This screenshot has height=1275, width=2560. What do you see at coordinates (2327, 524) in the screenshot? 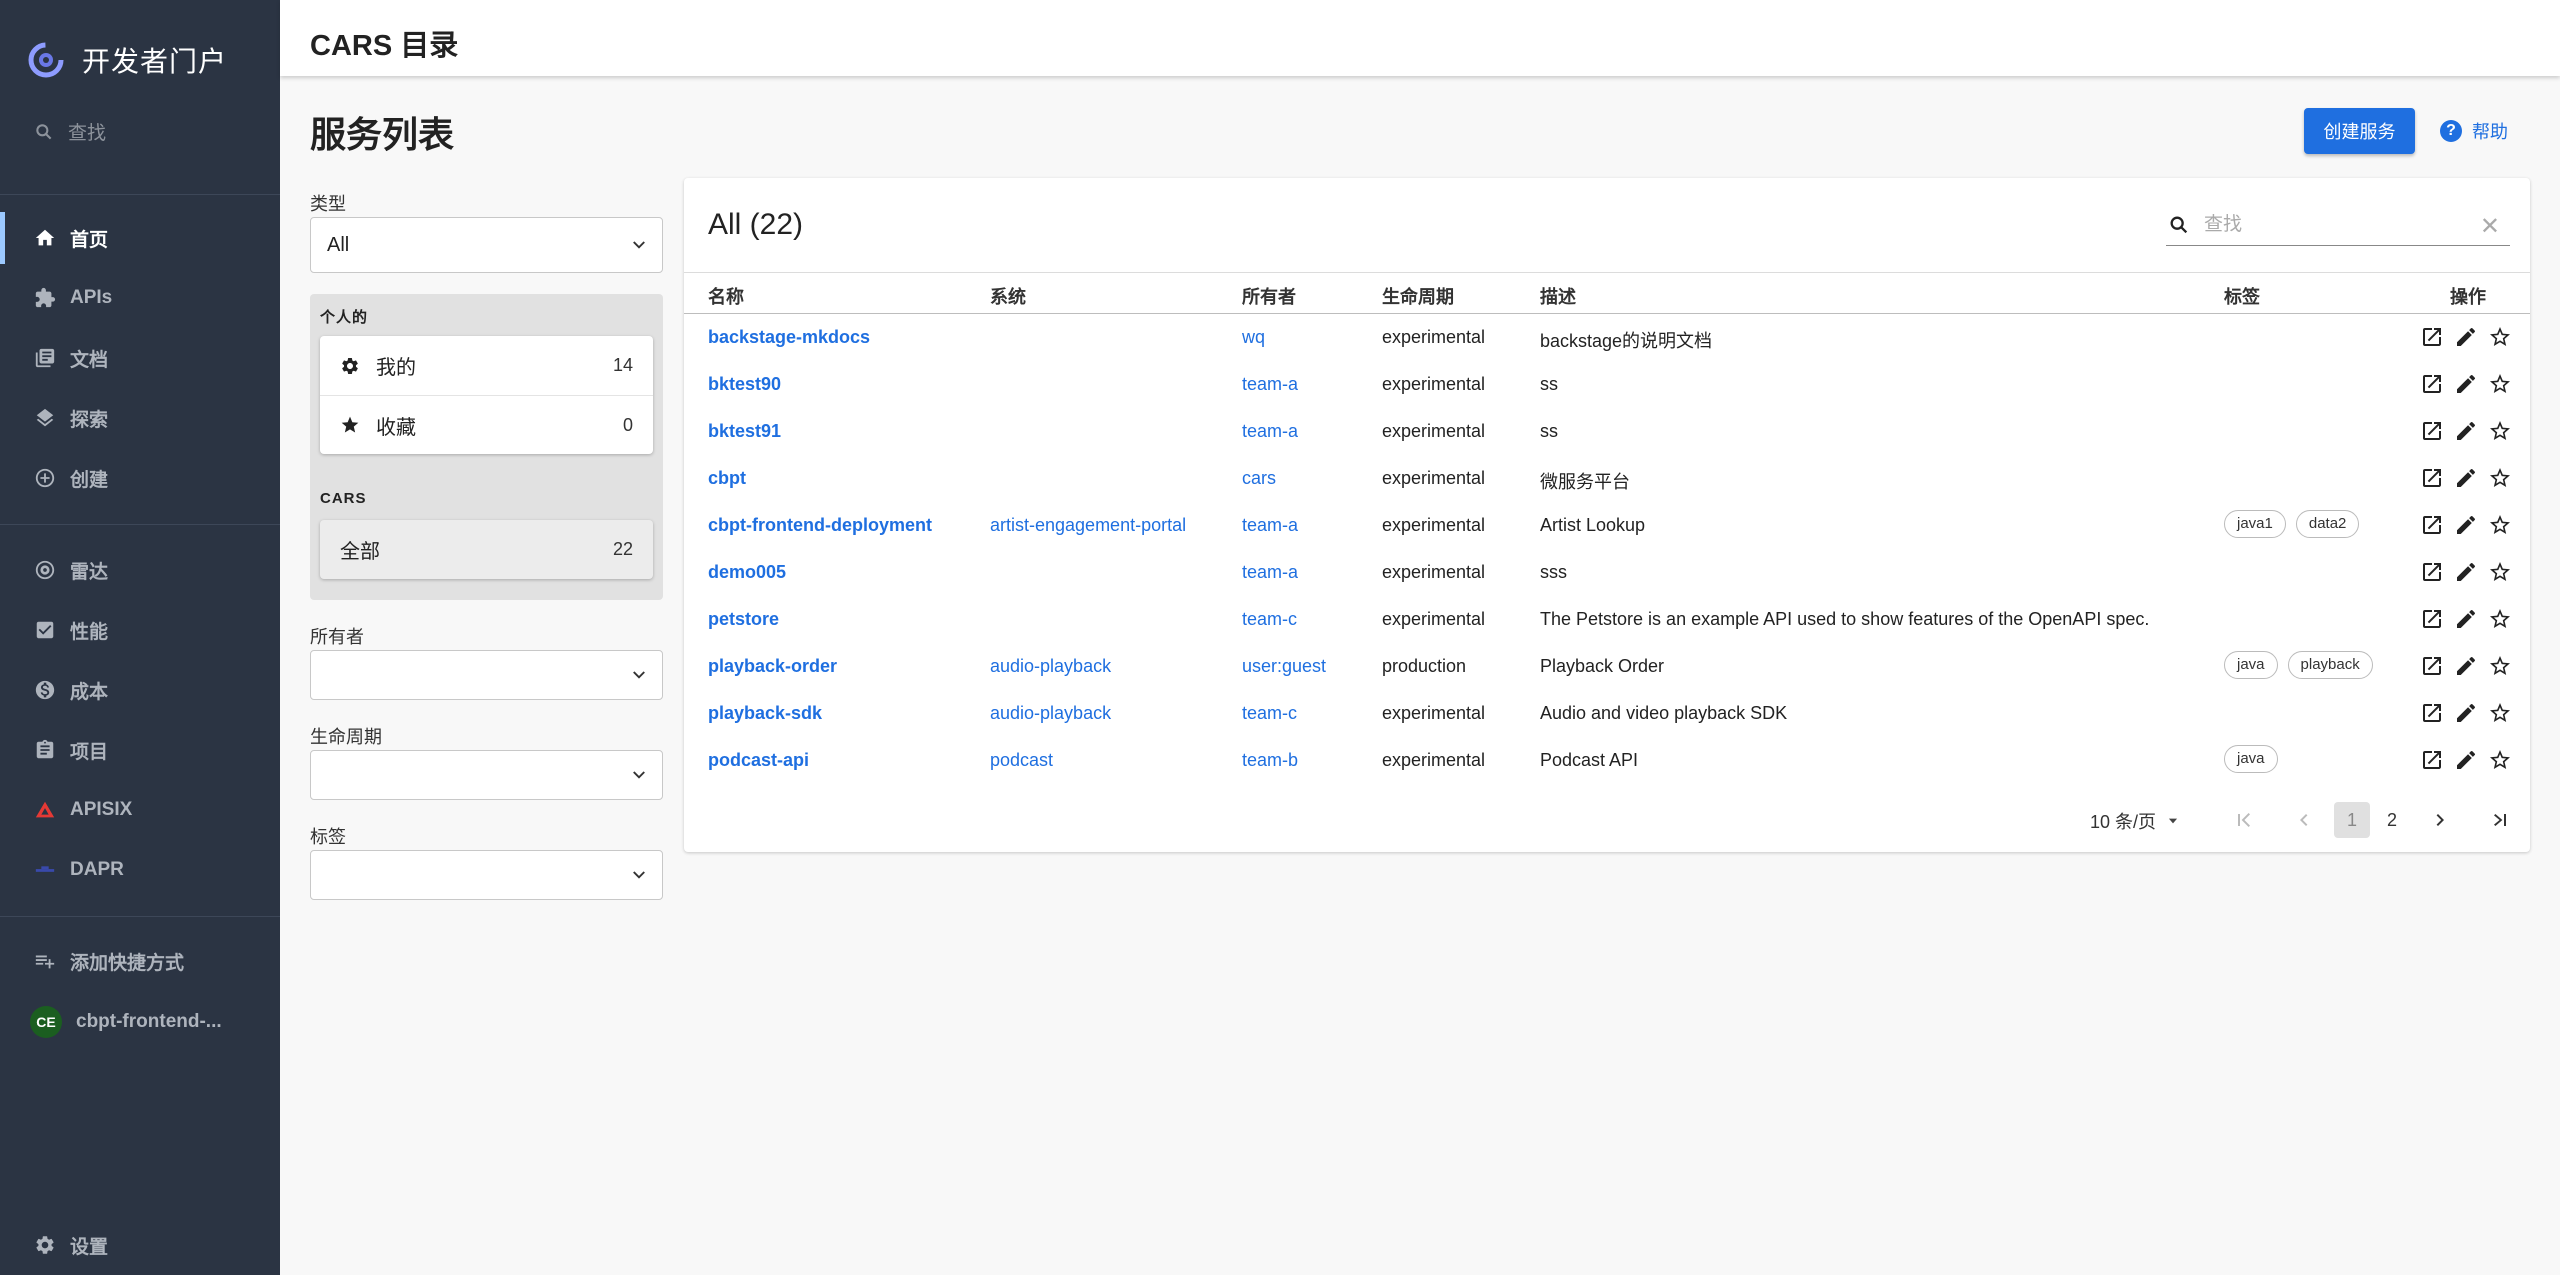
I see `tag-chip: data2` at bounding box center [2327, 524].